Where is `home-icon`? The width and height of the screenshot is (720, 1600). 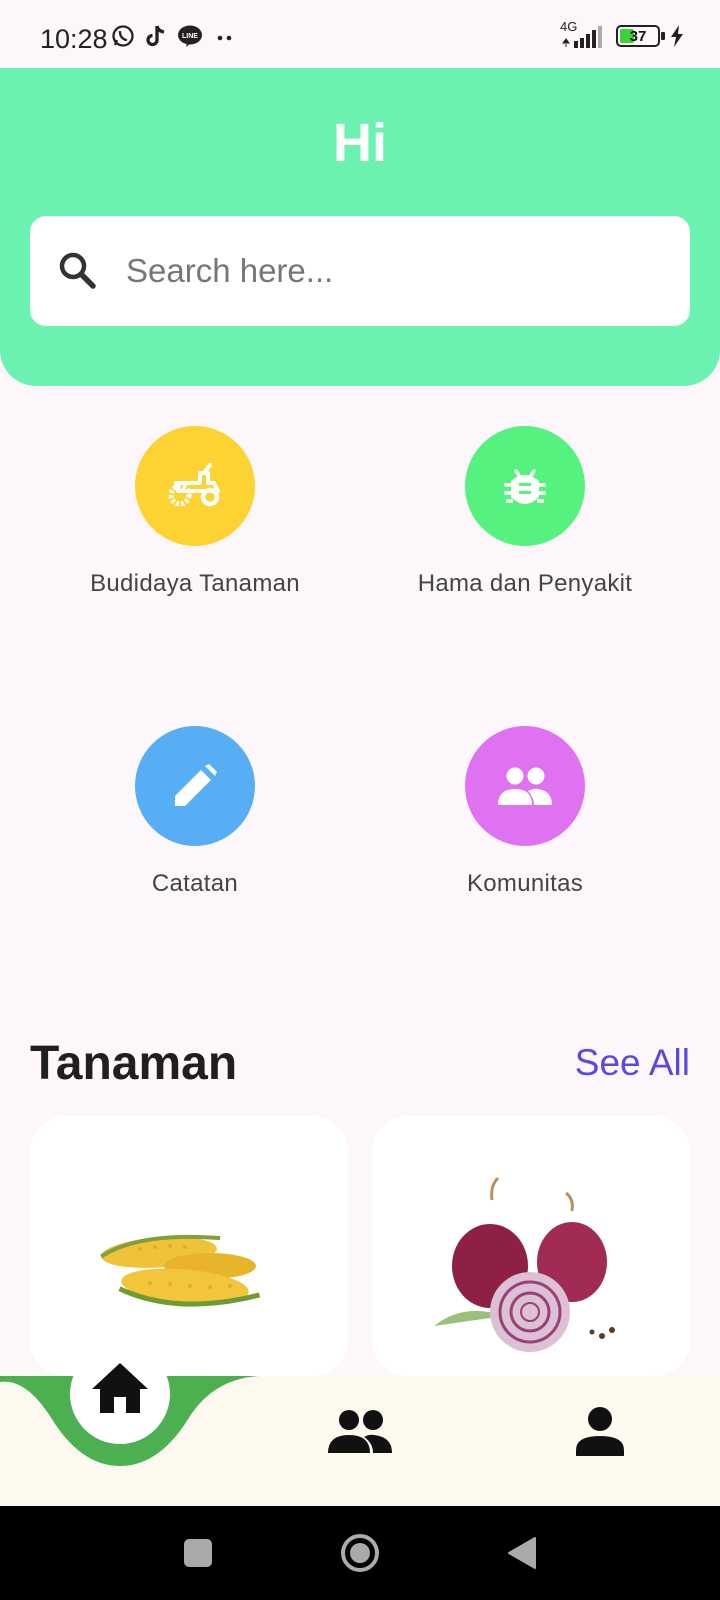 home-icon is located at coordinates (120, 1388).